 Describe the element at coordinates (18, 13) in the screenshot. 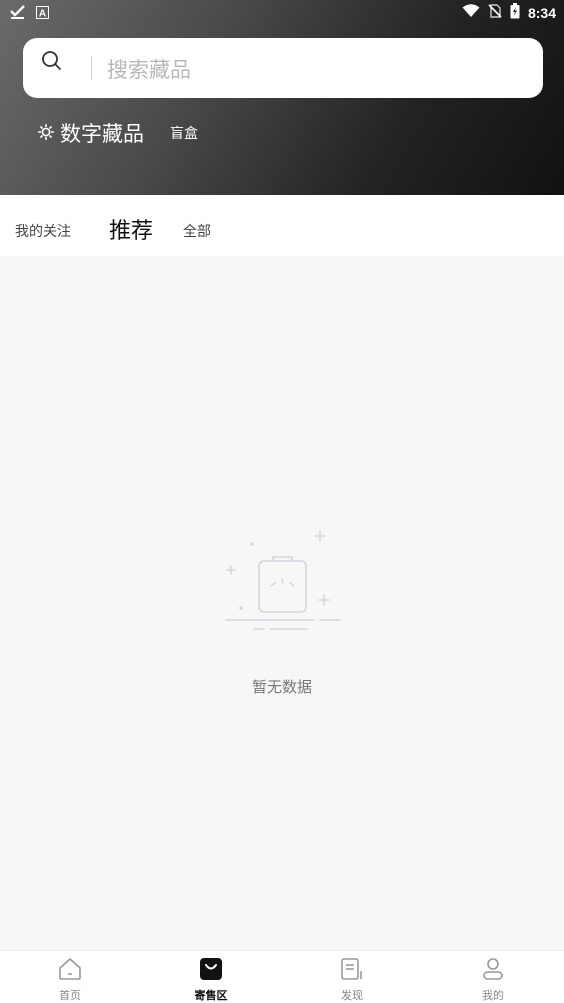

I see `check-download-icon` at that location.